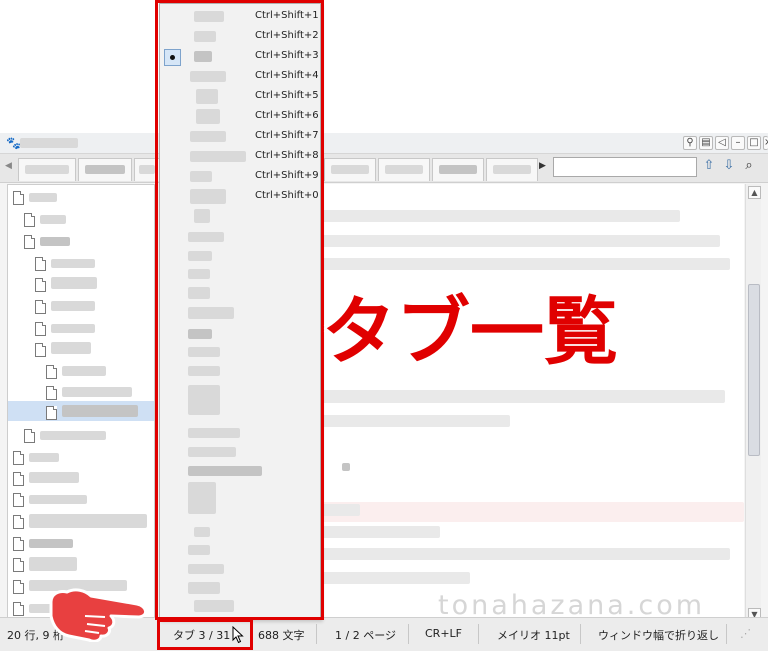  What do you see at coordinates (738, 143) in the screenshot?
I see `minimize-icon: –` at bounding box center [738, 143].